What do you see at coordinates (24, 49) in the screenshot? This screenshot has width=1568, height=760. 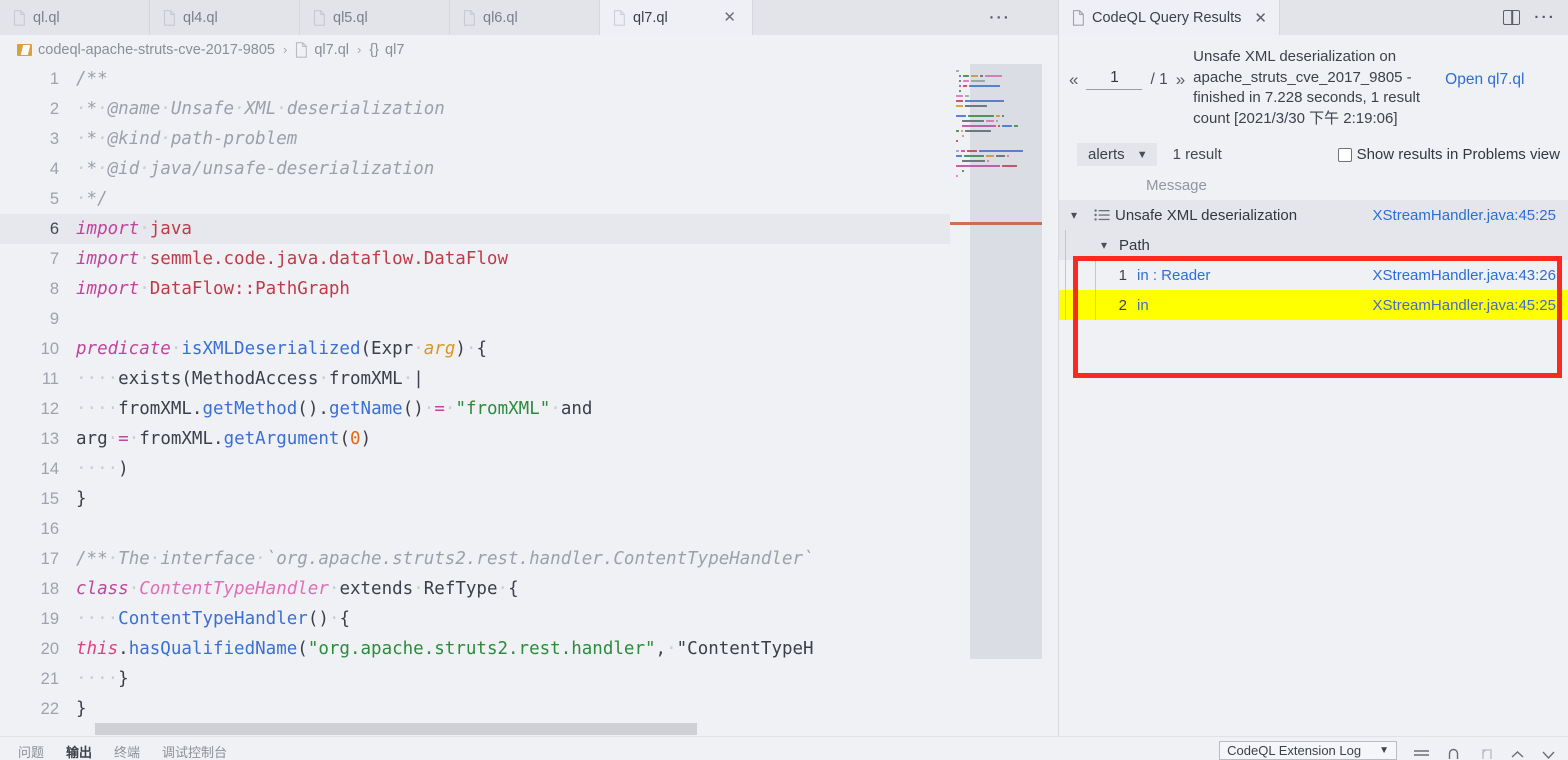 I see `folder-icon` at bounding box center [24, 49].